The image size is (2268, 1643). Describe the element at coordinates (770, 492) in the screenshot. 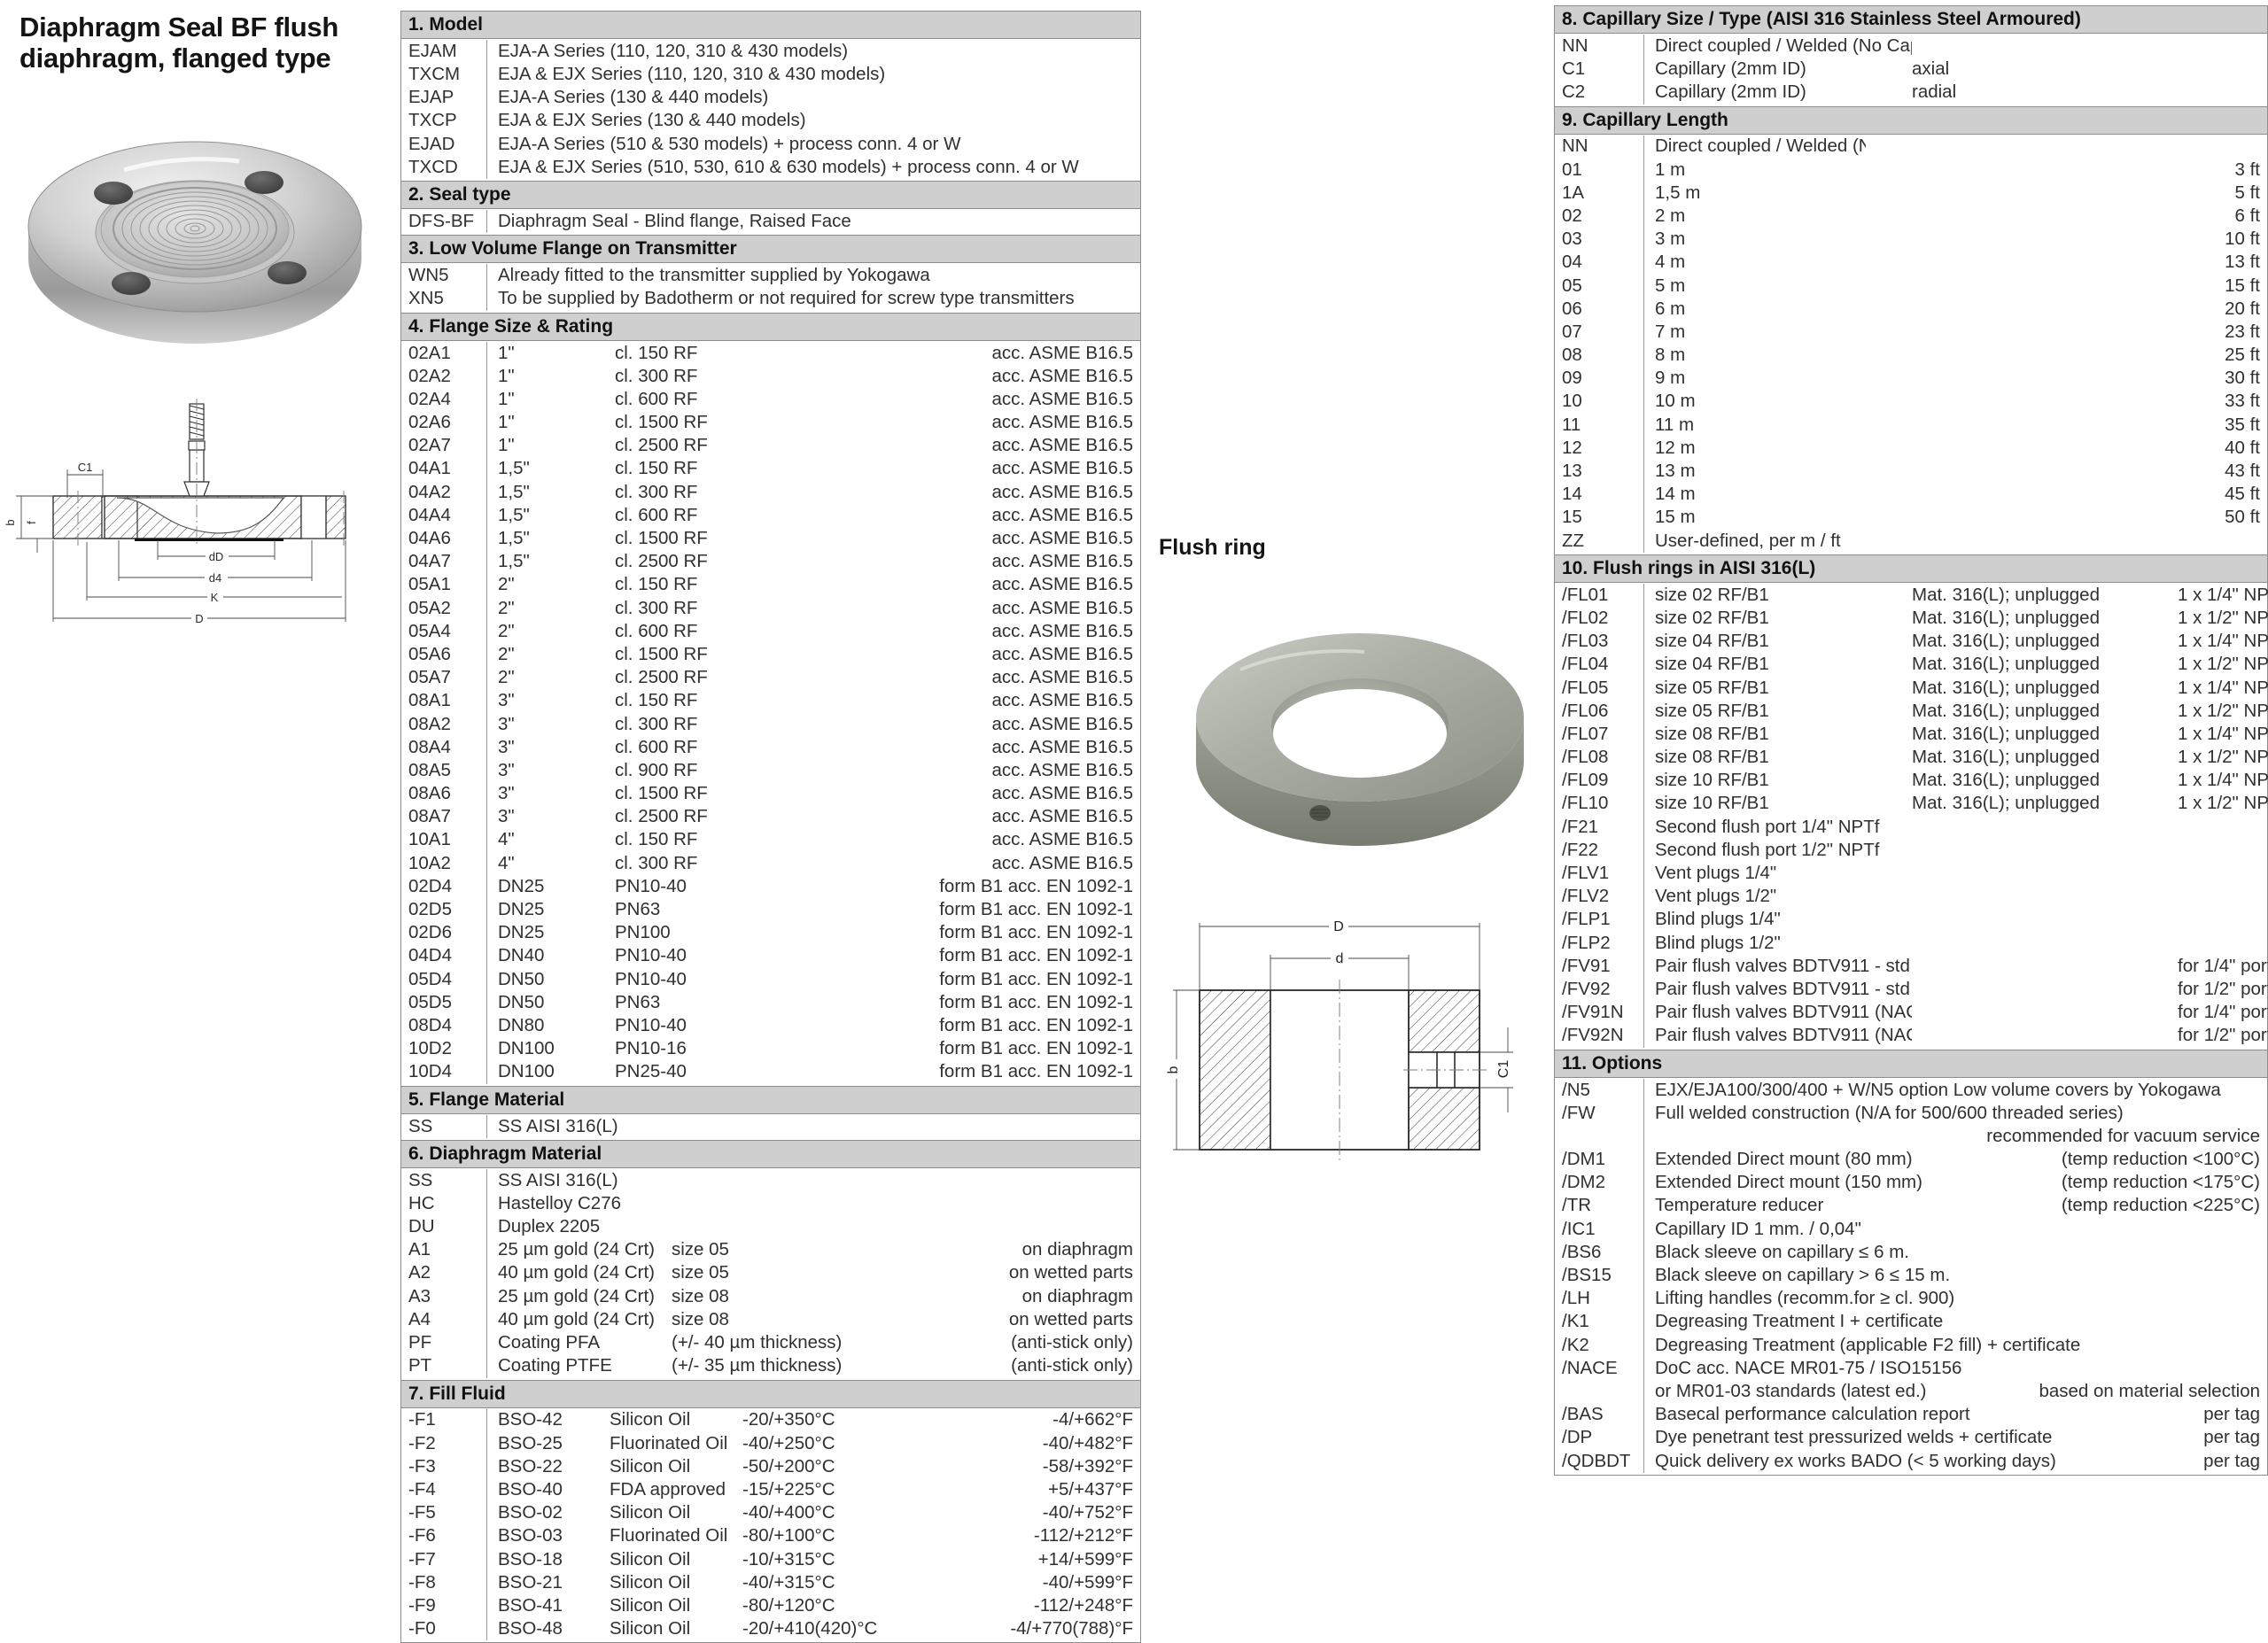

I see `table-row: 04A2 1,5" cl. 300 RF acc. ASME B16.5` at that location.